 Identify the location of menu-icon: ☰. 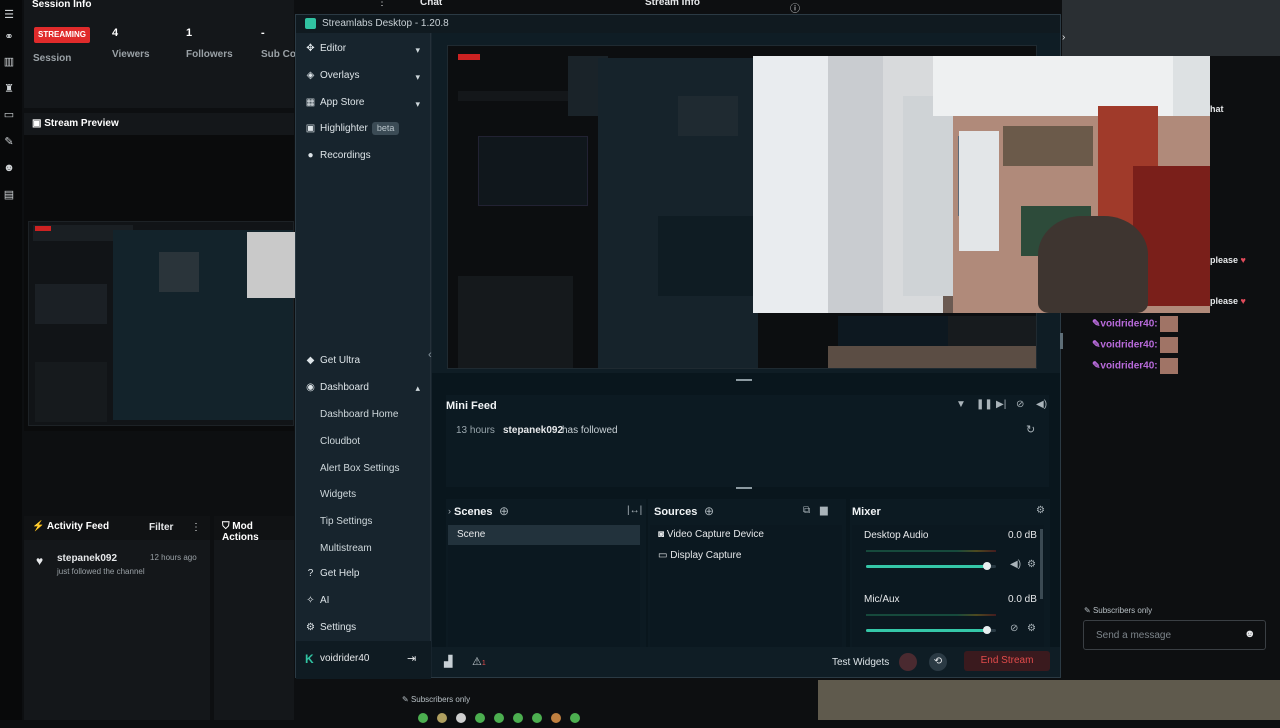
(9, 14).